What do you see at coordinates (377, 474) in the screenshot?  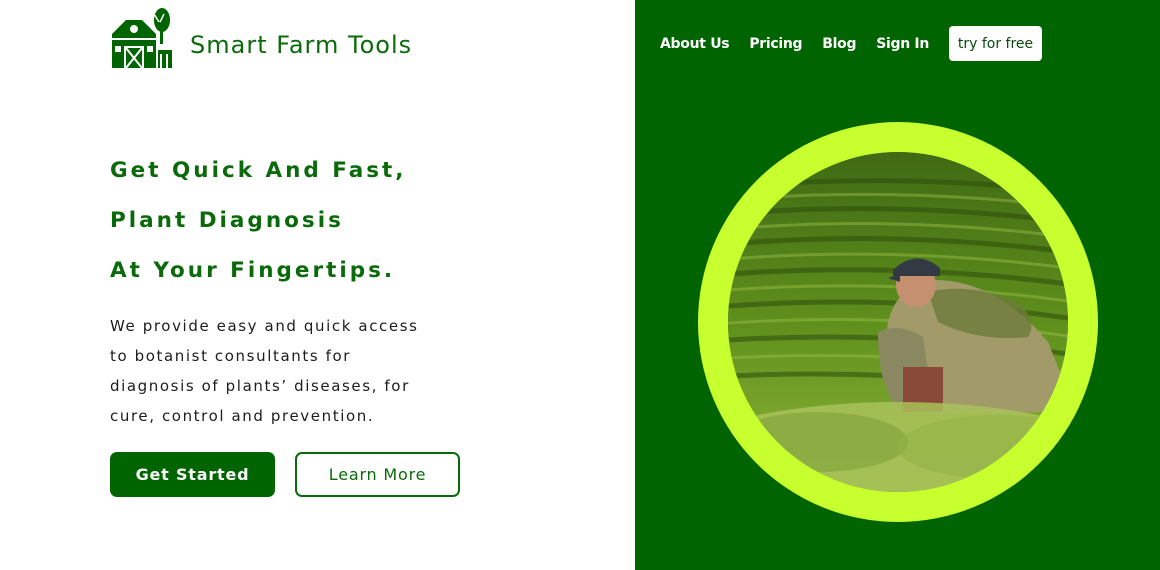 I see `learn-more-button: Learn More` at bounding box center [377, 474].